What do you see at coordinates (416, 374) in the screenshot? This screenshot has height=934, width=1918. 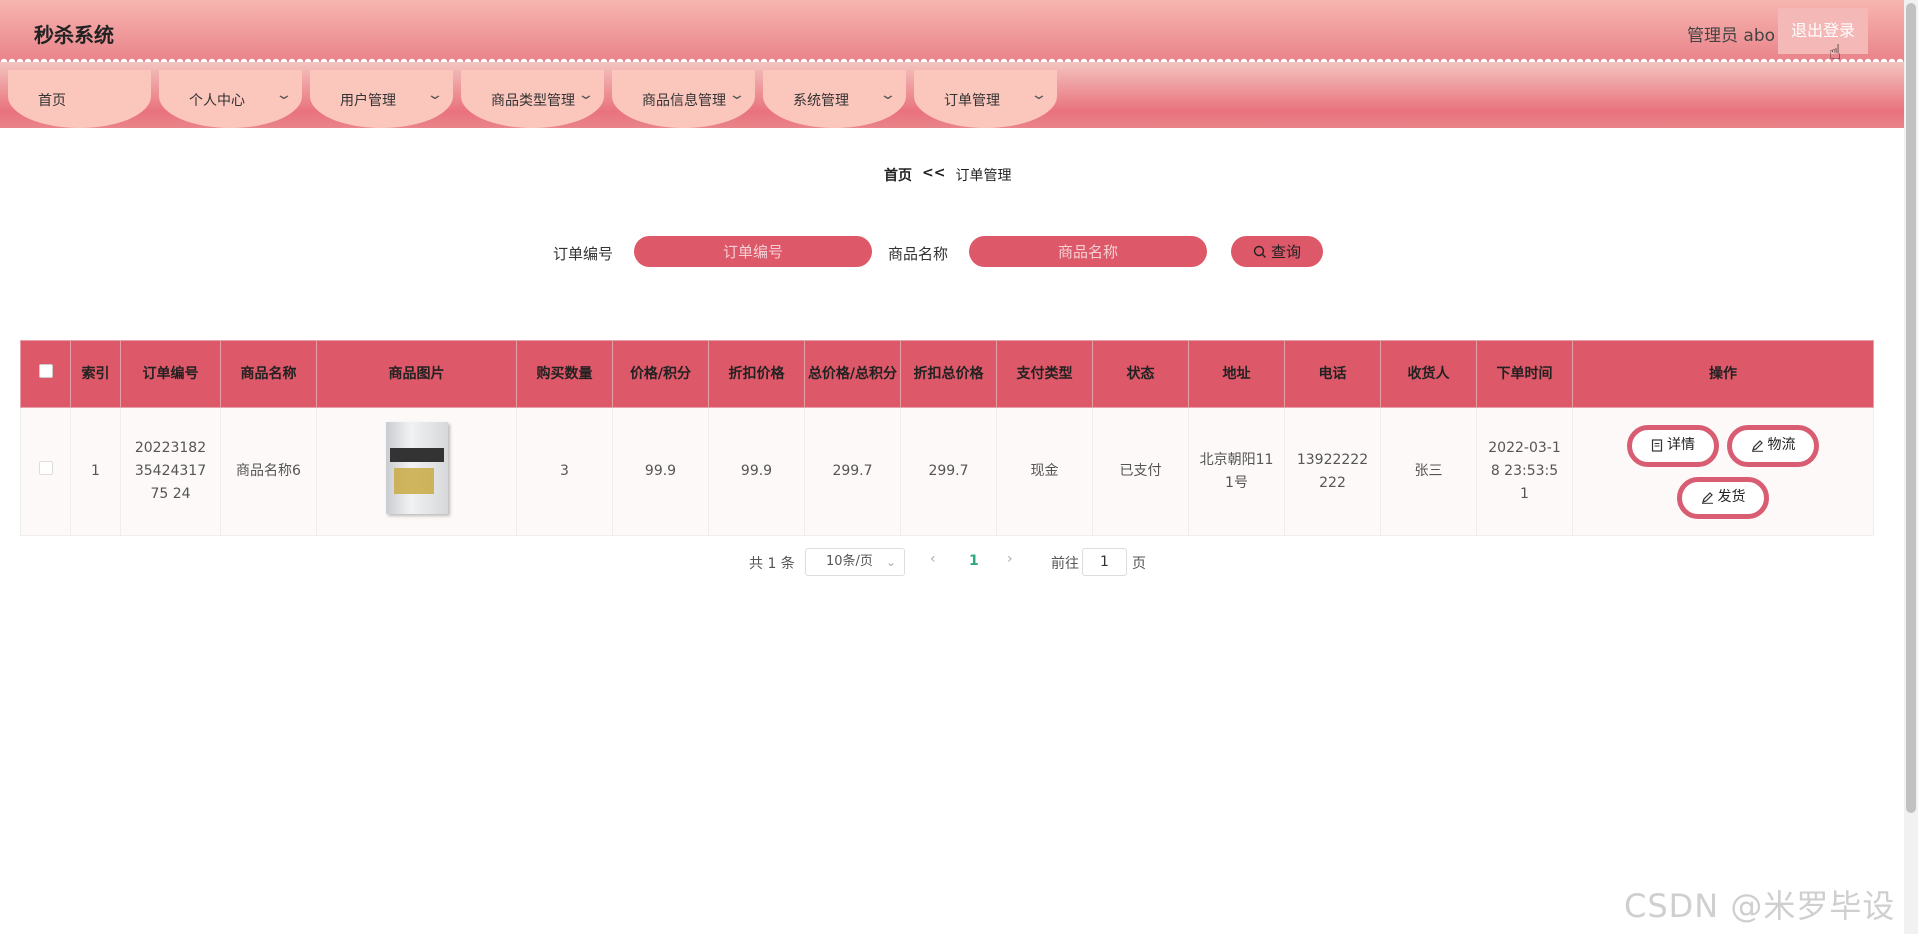 I see `column-header: 商品图片` at bounding box center [416, 374].